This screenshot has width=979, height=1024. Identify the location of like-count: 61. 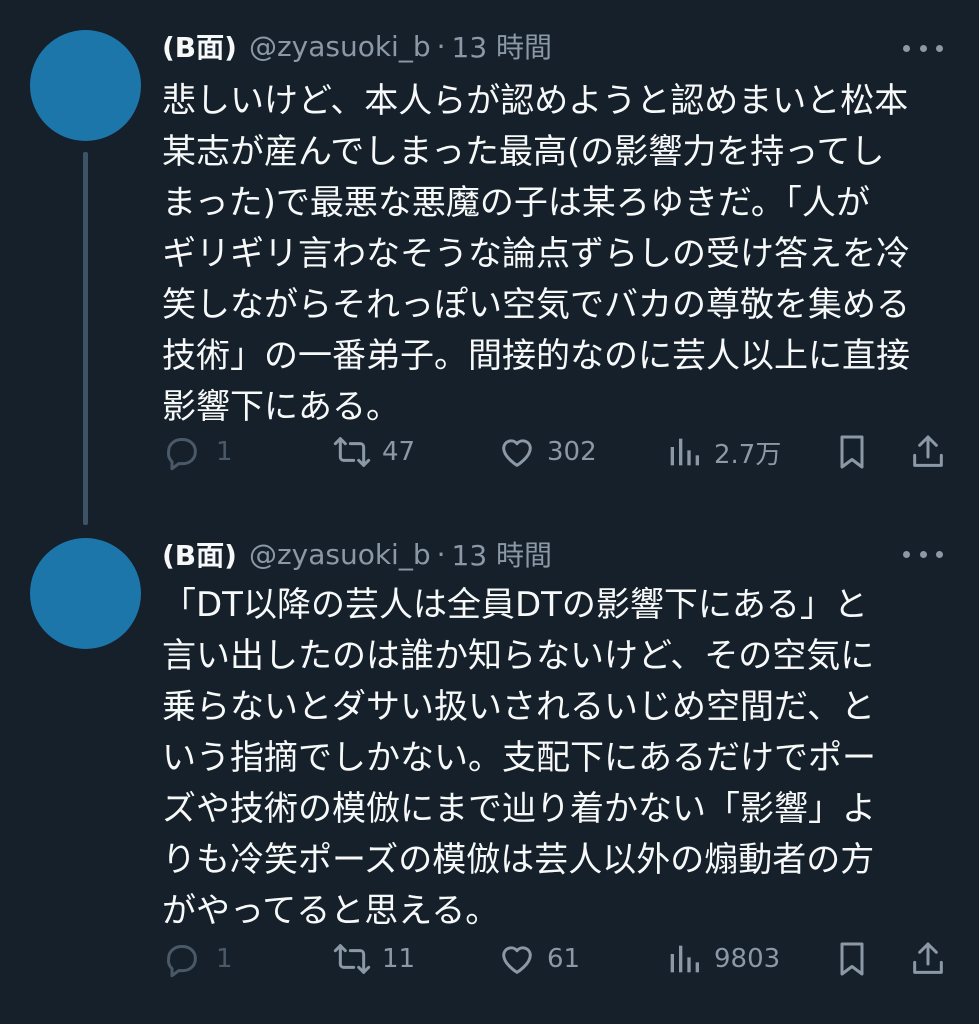
(564, 959).